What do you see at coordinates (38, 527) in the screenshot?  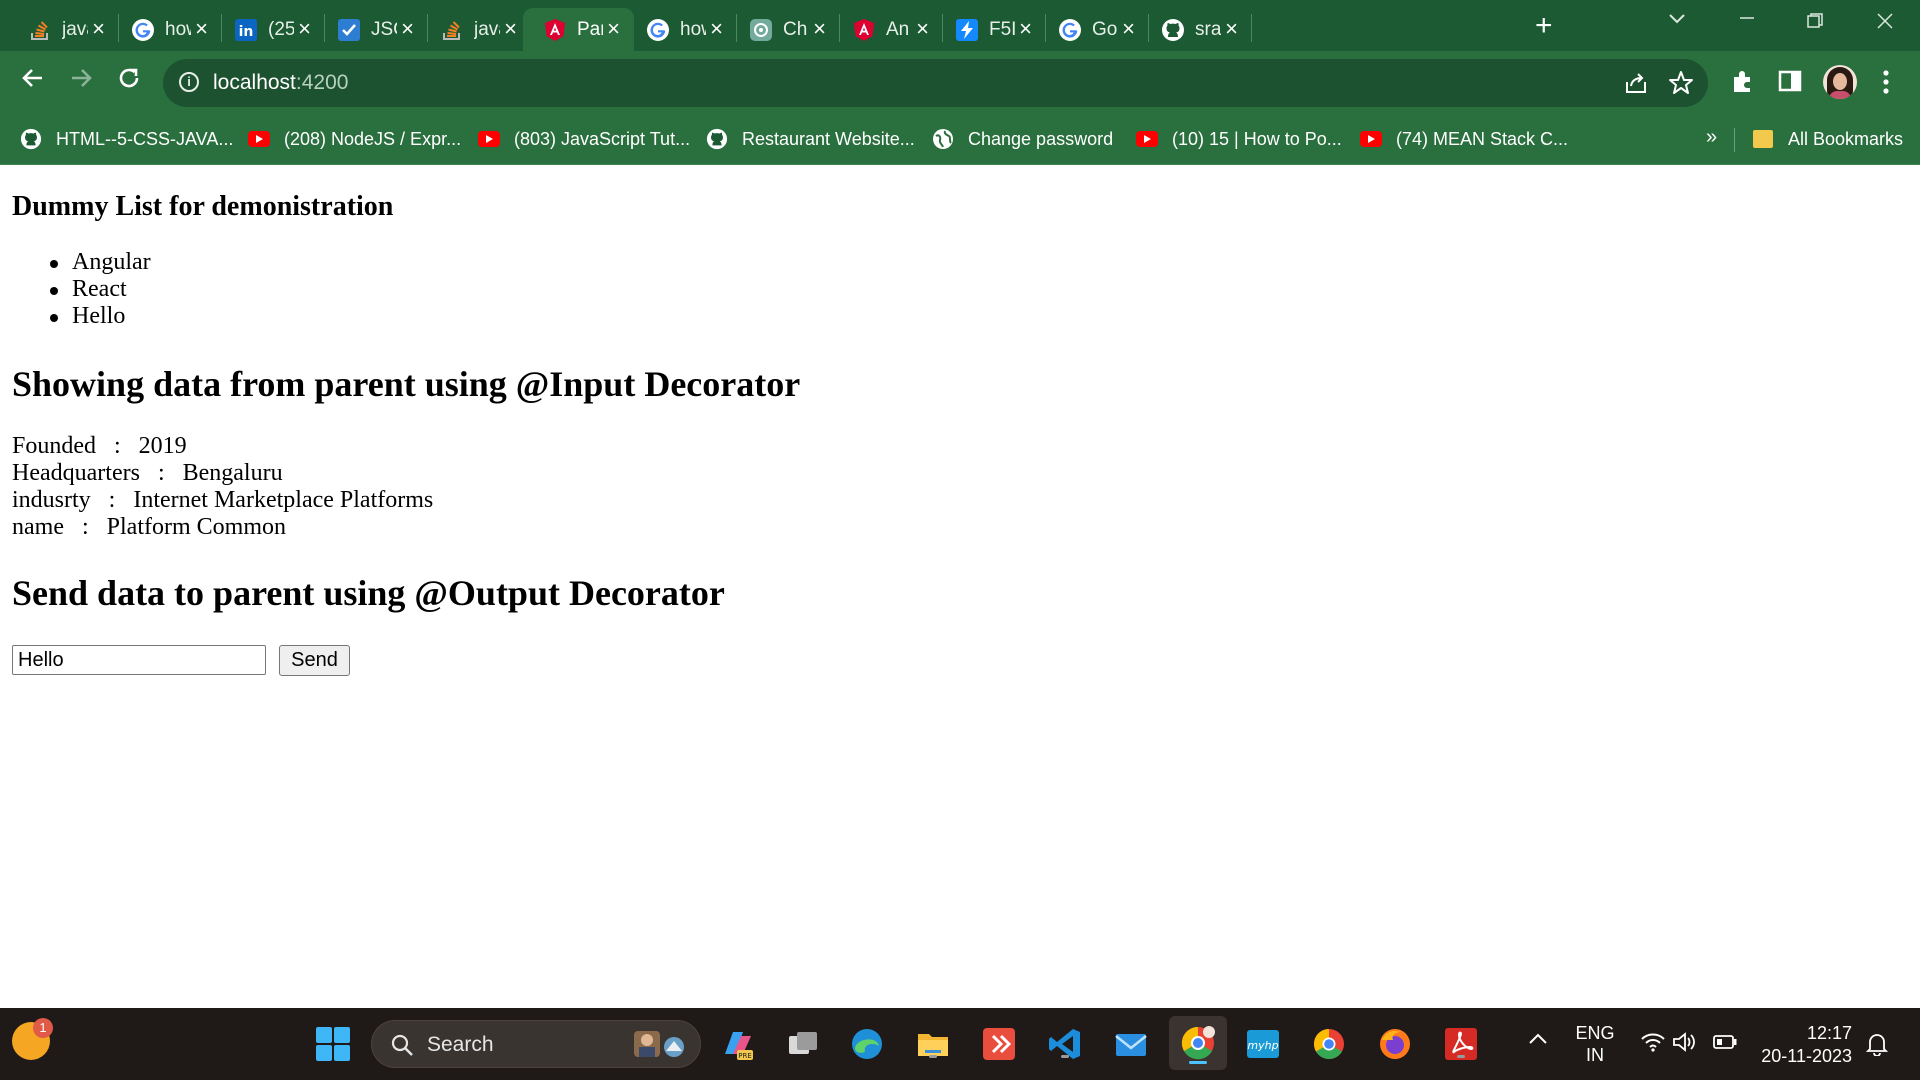 I see `detail-key: name` at bounding box center [38, 527].